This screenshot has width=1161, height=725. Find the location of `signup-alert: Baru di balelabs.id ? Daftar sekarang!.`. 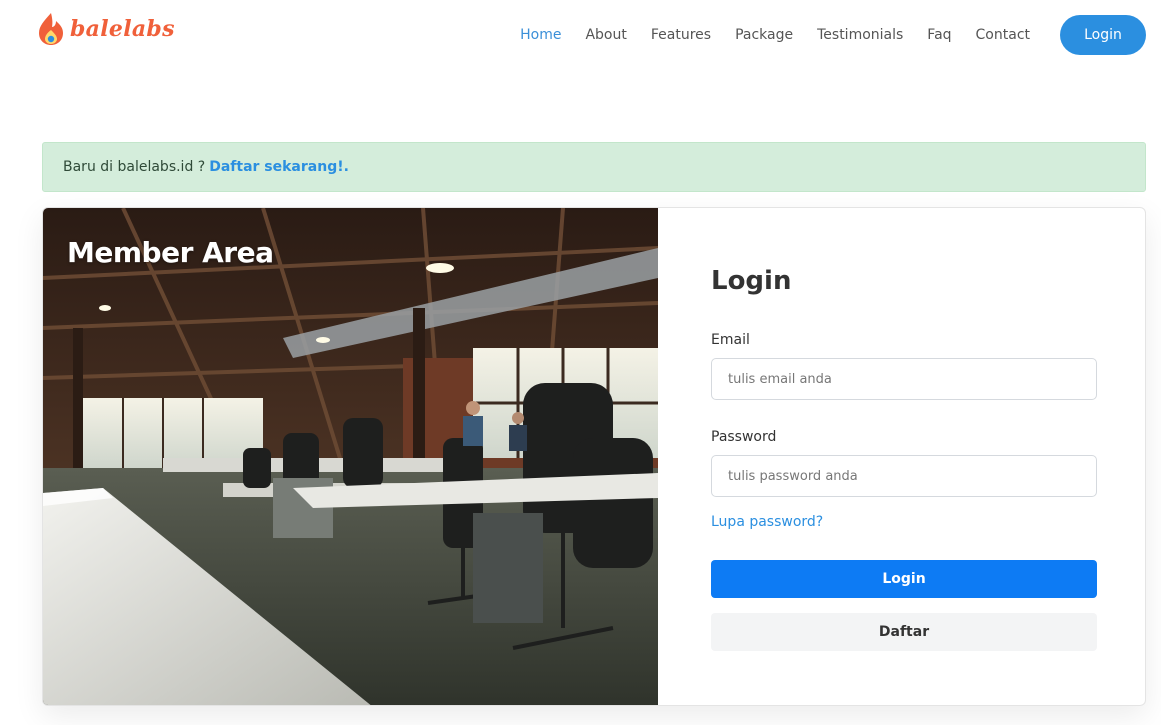

signup-alert: Baru di balelabs.id ? Daftar sekarang!. is located at coordinates (594, 167).